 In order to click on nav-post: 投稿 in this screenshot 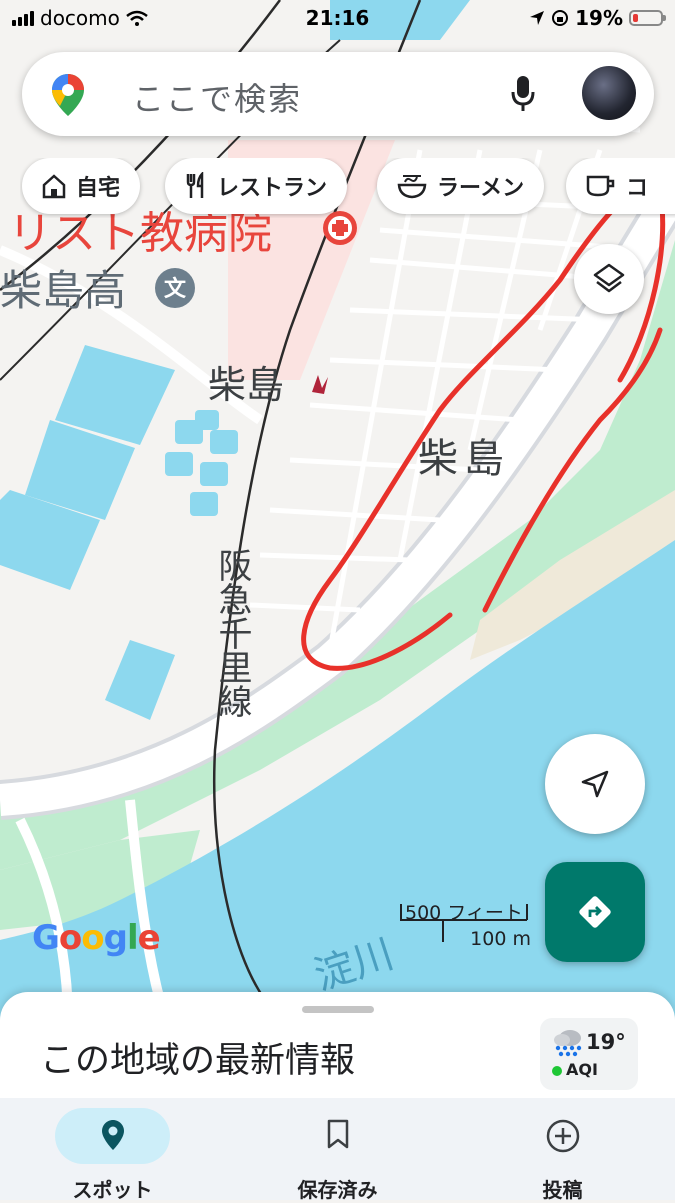, I will do `click(562, 1150)`.